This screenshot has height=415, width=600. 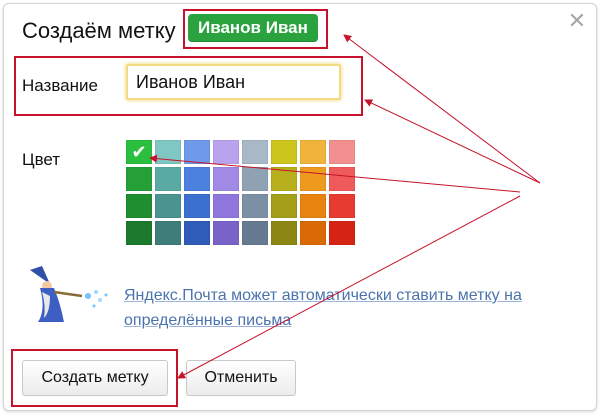 What do you see at coordinates (233, 82) in the screenshot?
I see `label-name-input` at bounding box center [233, 82].